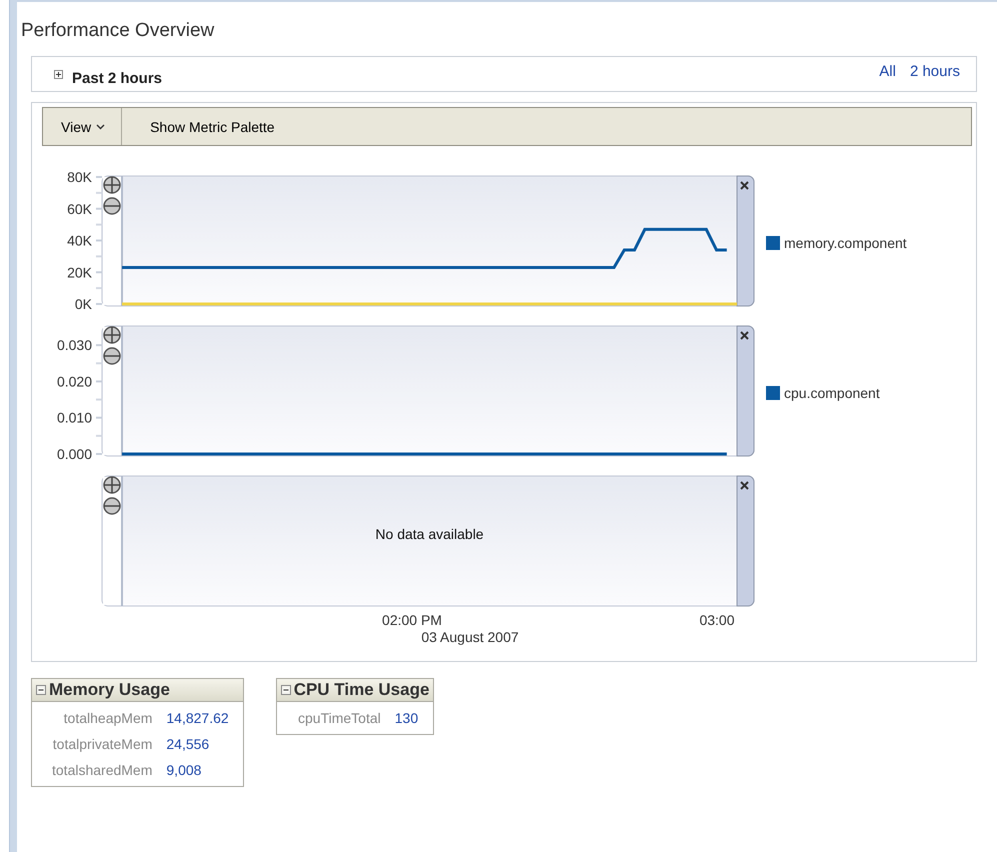 This screenshot has width=997, height=852. I want to click on range-link: All, so click(887, 71).